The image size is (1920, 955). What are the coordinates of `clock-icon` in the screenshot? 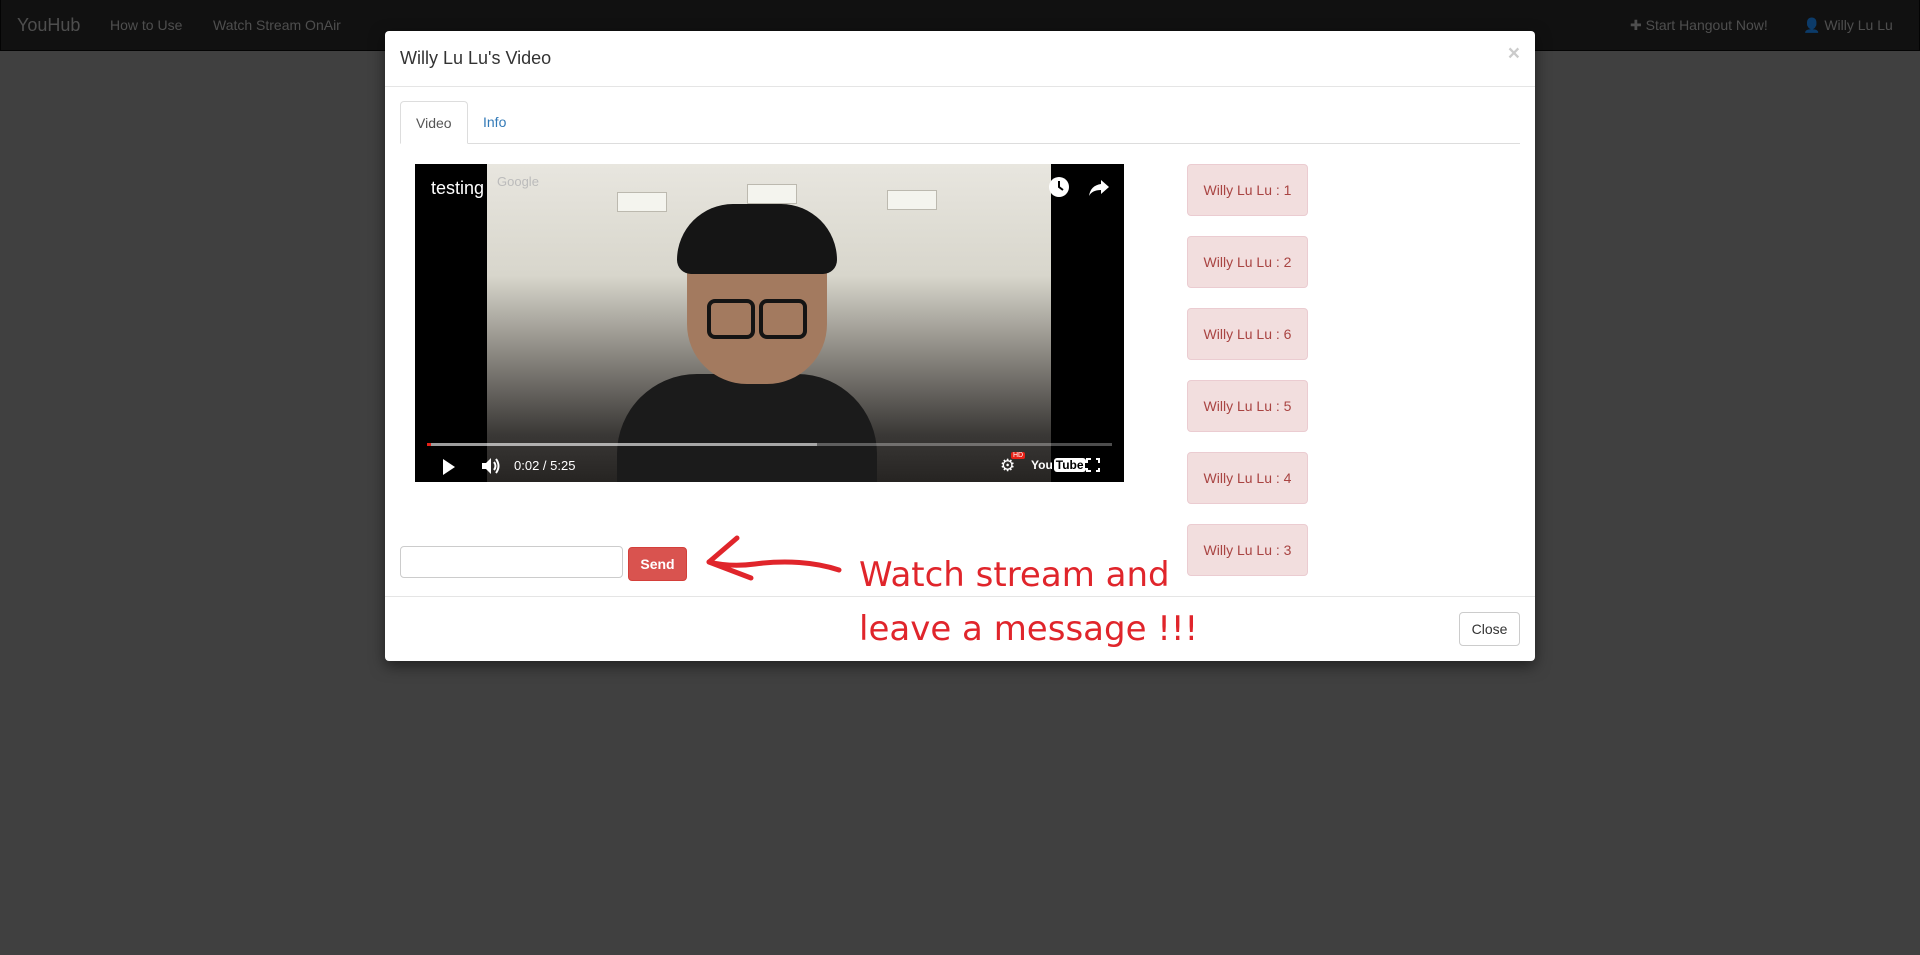 It's located at (1059, 187).